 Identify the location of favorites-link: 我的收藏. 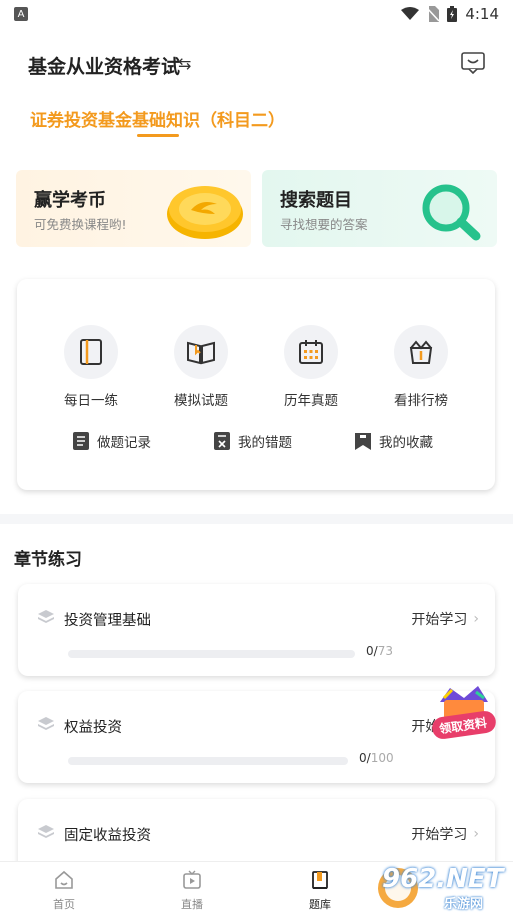
(394, 441).